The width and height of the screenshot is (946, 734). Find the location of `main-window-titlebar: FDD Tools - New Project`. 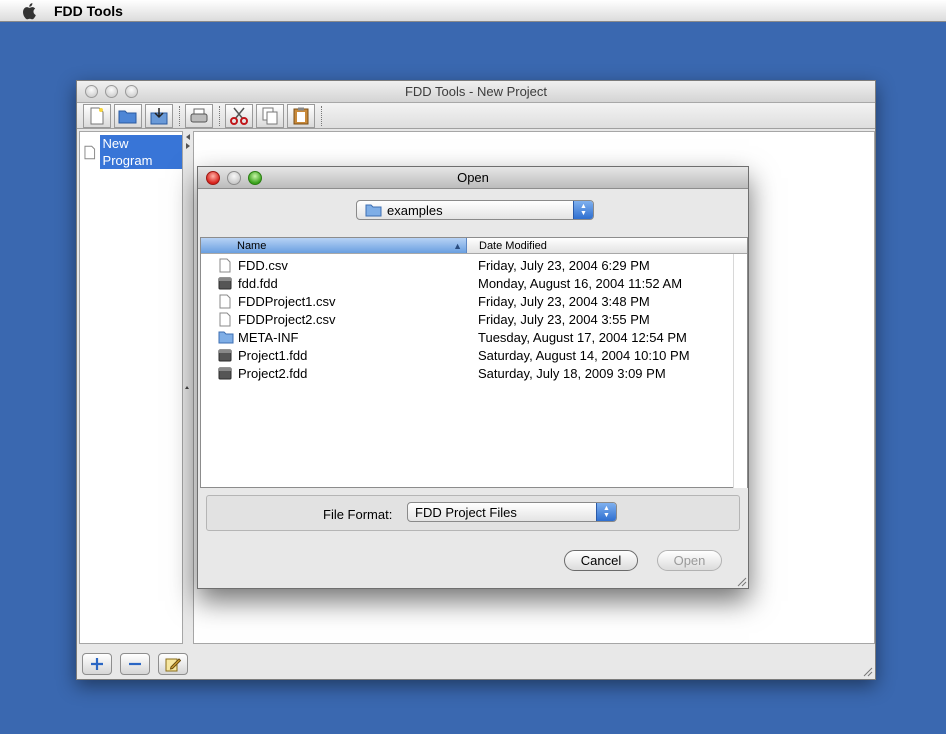

main-window-titlebar: FDD Tools - New Project is located at coordinates (476, 92).